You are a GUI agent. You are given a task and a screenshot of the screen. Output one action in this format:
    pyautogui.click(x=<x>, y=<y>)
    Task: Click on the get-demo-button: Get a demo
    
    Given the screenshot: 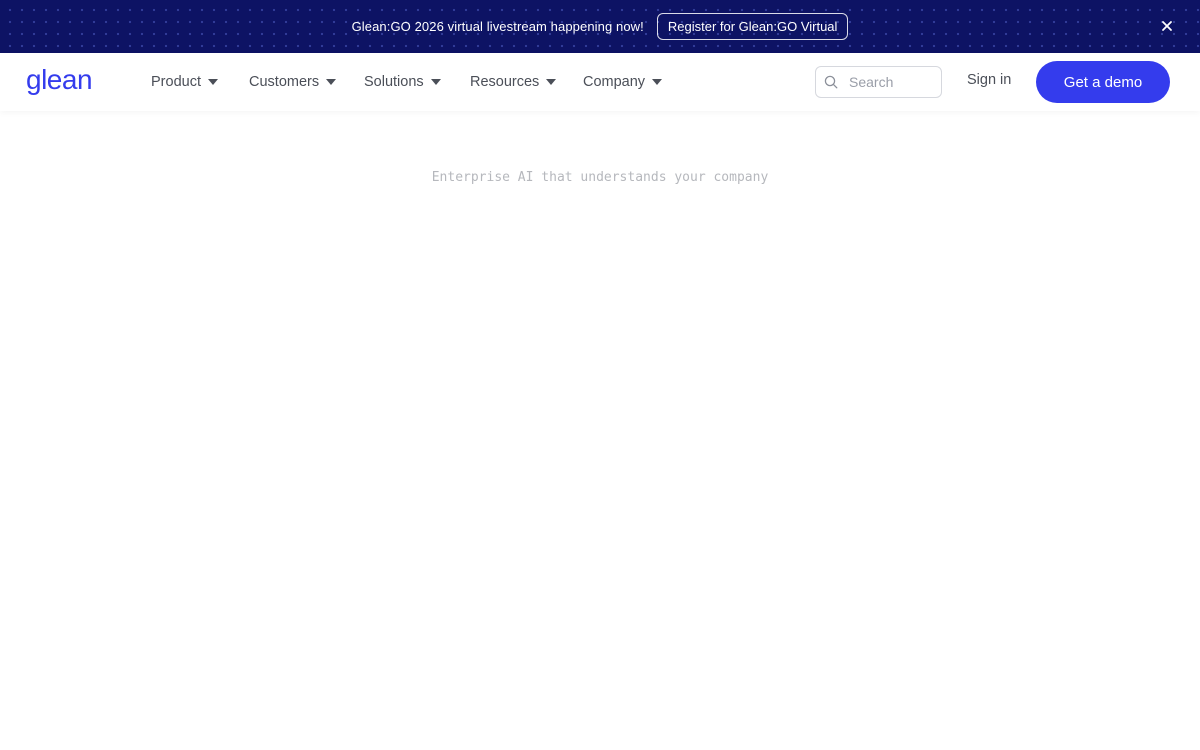 What is the action you would take?
    pyautogui.click(x=1103, y=82)
    